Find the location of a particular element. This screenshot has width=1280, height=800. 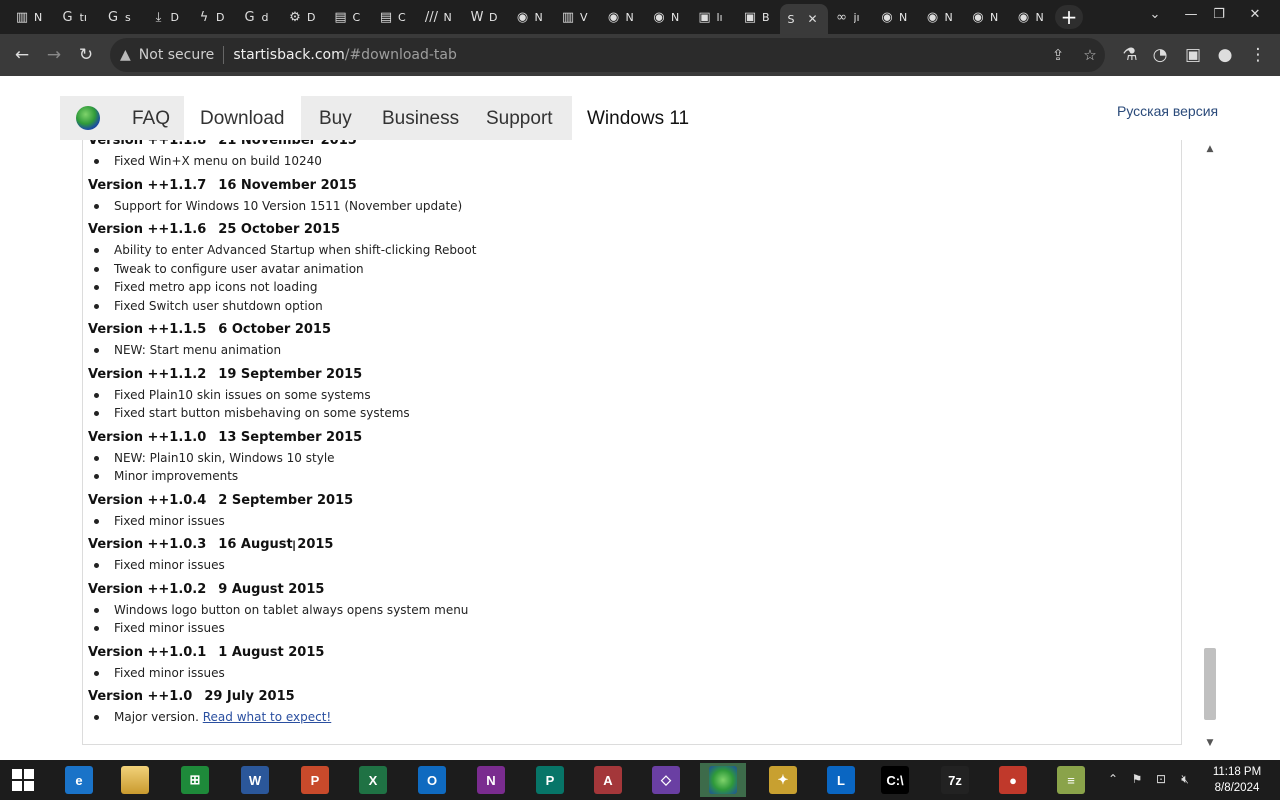

taskbar-outlook: O is located at coordinates (432, 780).